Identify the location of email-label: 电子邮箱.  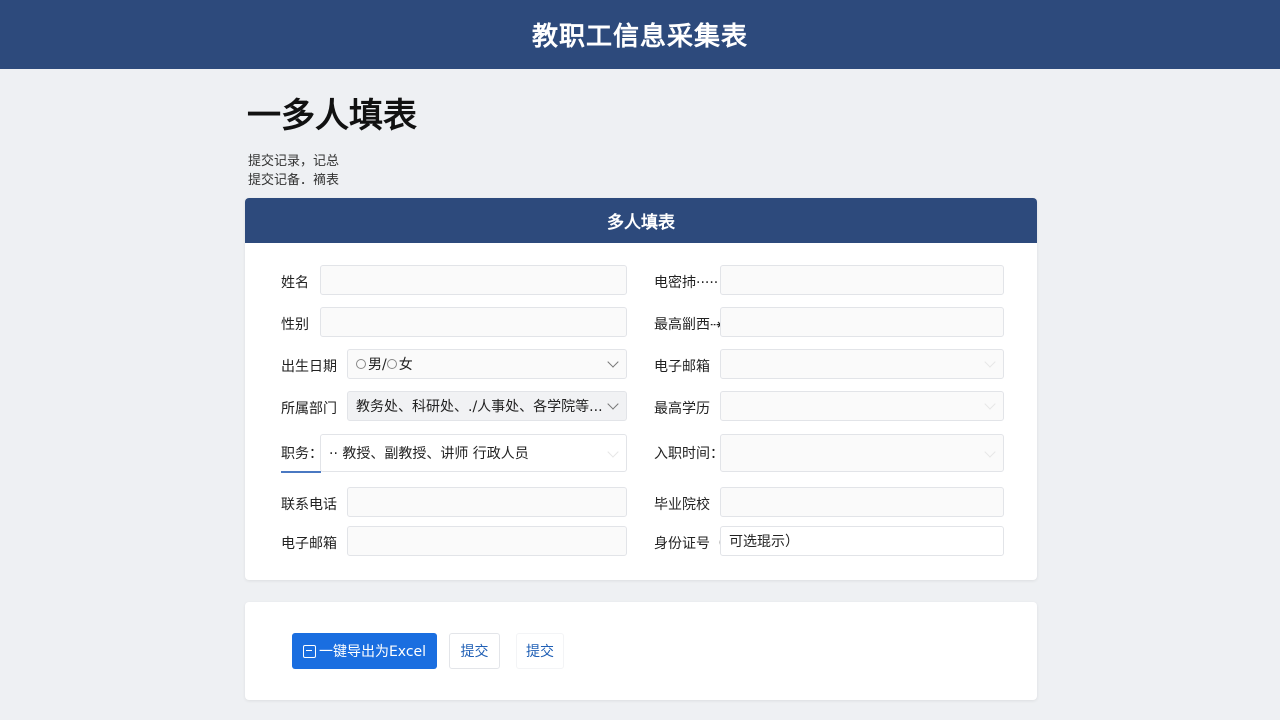
(309, 544).